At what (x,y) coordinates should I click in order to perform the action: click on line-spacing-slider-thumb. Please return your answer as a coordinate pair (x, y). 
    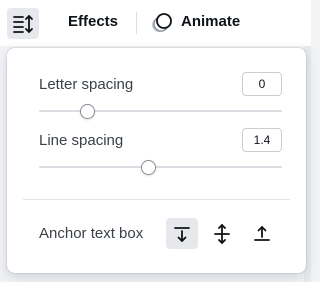
    Looking at the image, I should click on (148, 167).